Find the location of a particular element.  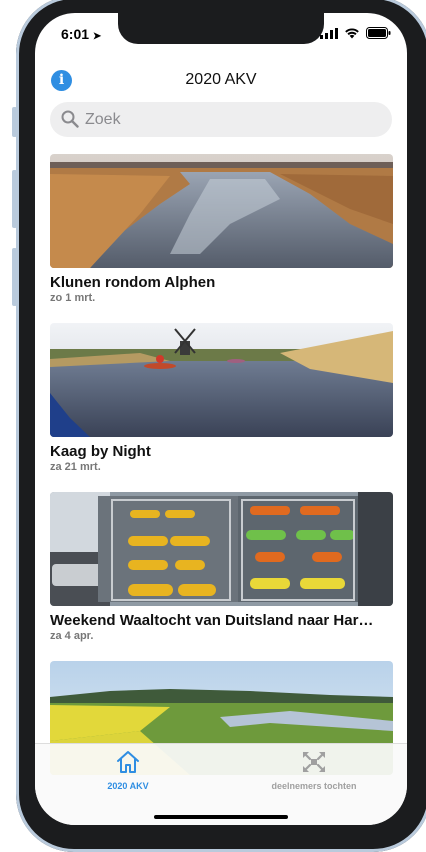

page-title: 2020 AKV is located at coordinates (221, 79).